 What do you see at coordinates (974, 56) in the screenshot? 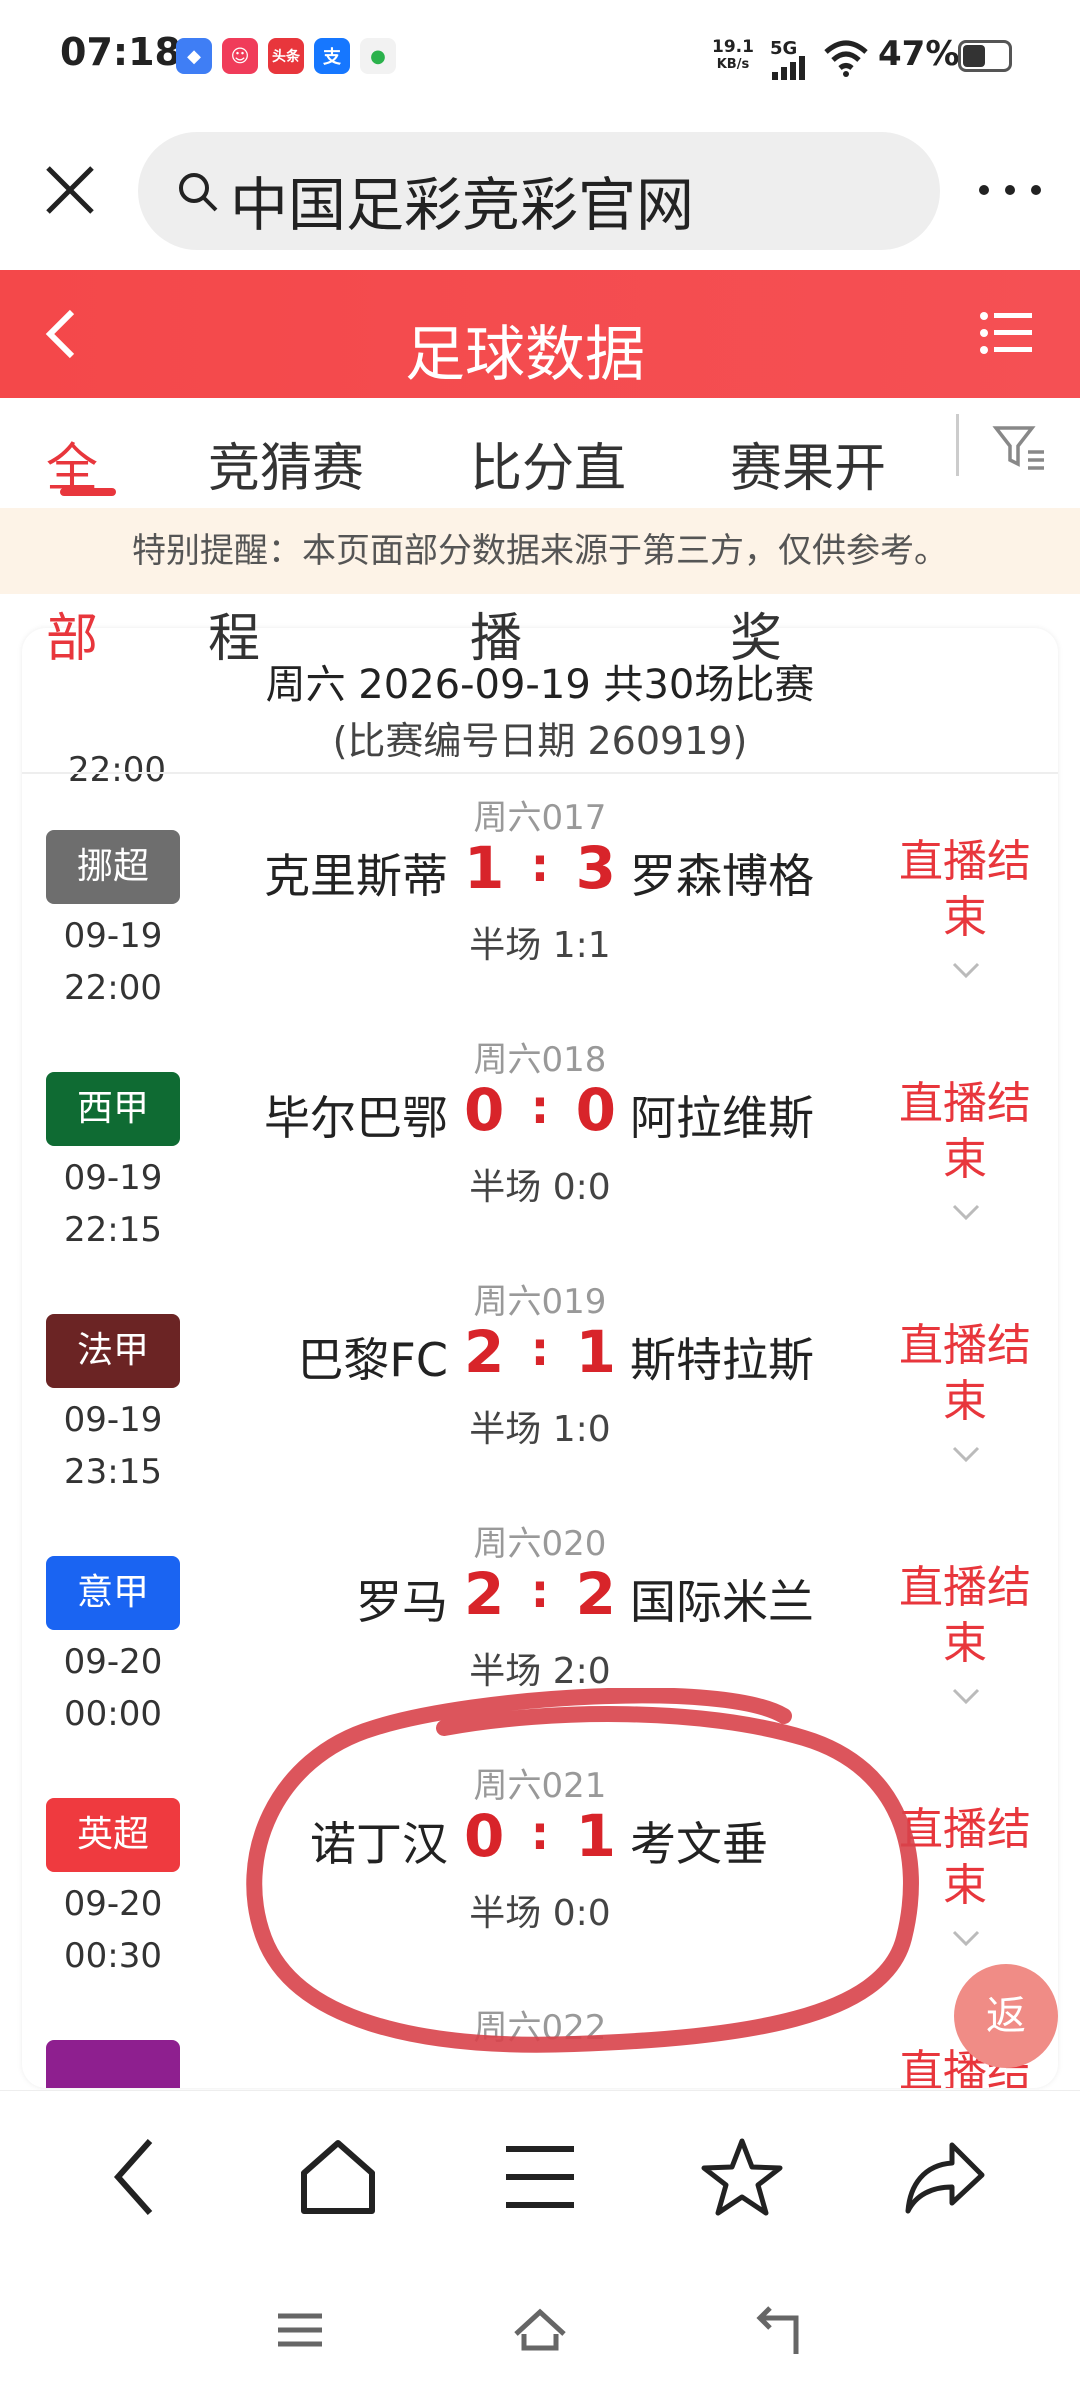
I see `battery-fill` at bounding box center [974, 56].